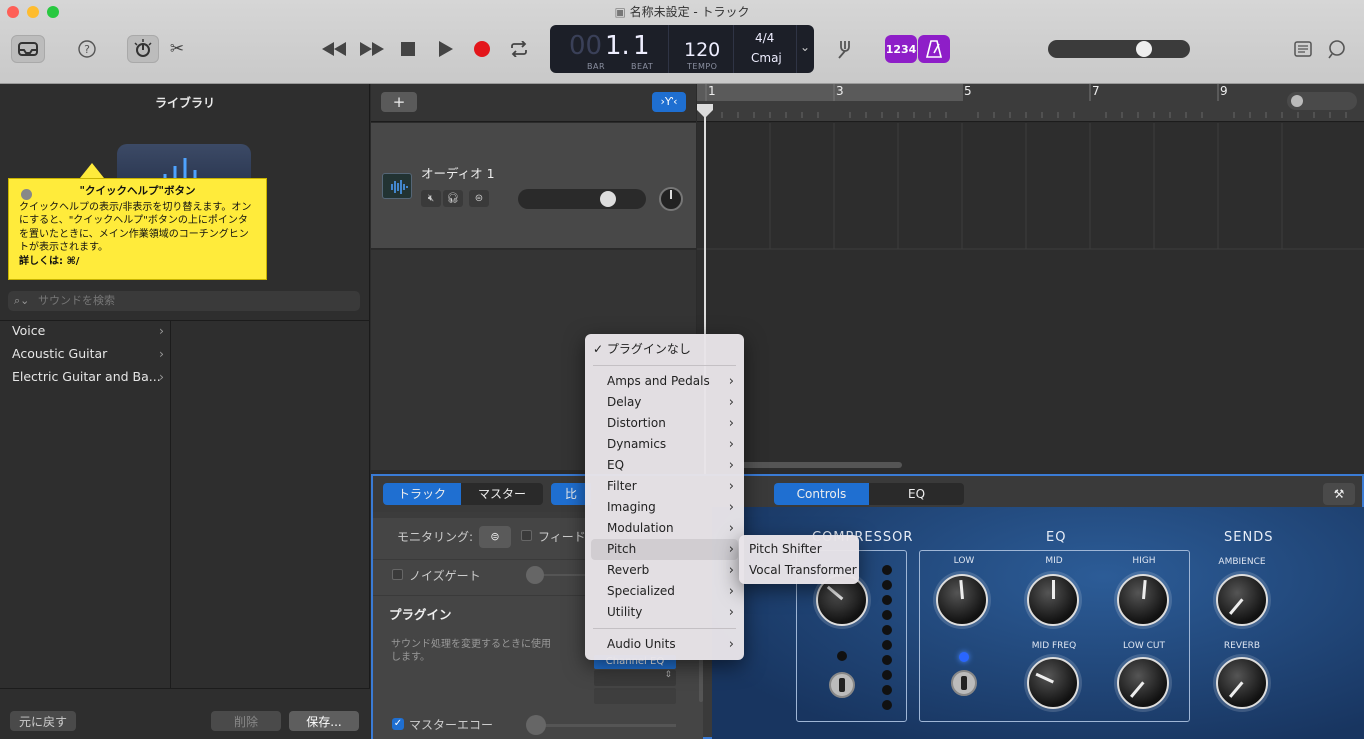  I want to click on eq-low-cut-knob, so click(1143, 683).